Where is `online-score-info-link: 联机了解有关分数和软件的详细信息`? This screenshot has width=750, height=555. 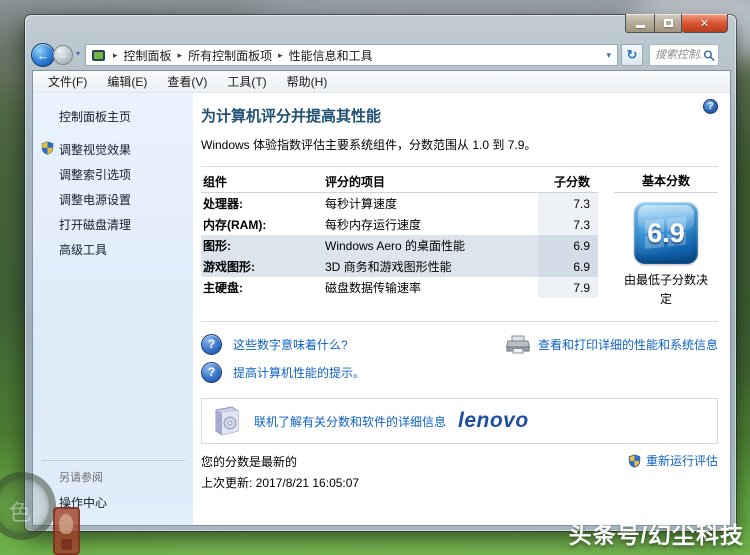 online-score-info-link: 联机了解有关分数和软件的详细信息 is located at coordinates (350, 421).